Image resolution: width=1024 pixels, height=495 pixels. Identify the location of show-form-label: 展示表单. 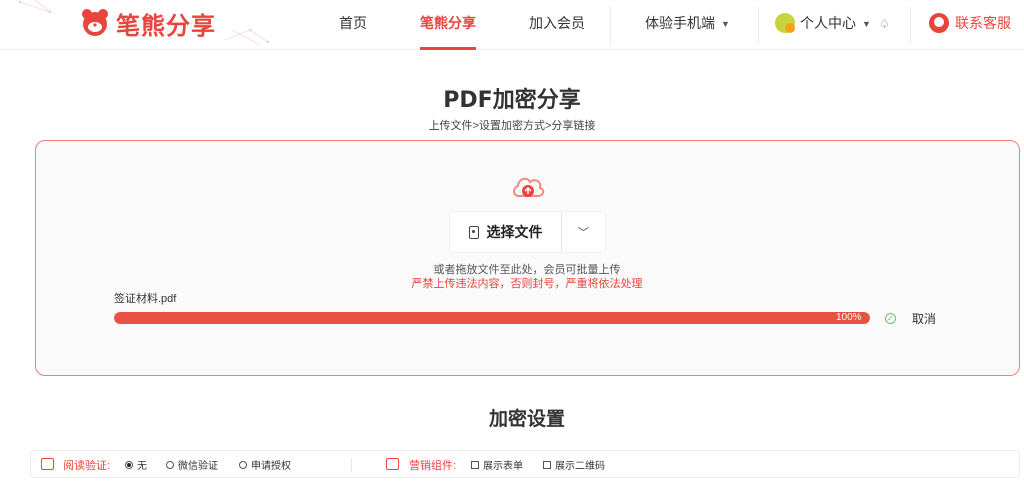
(503, 466).